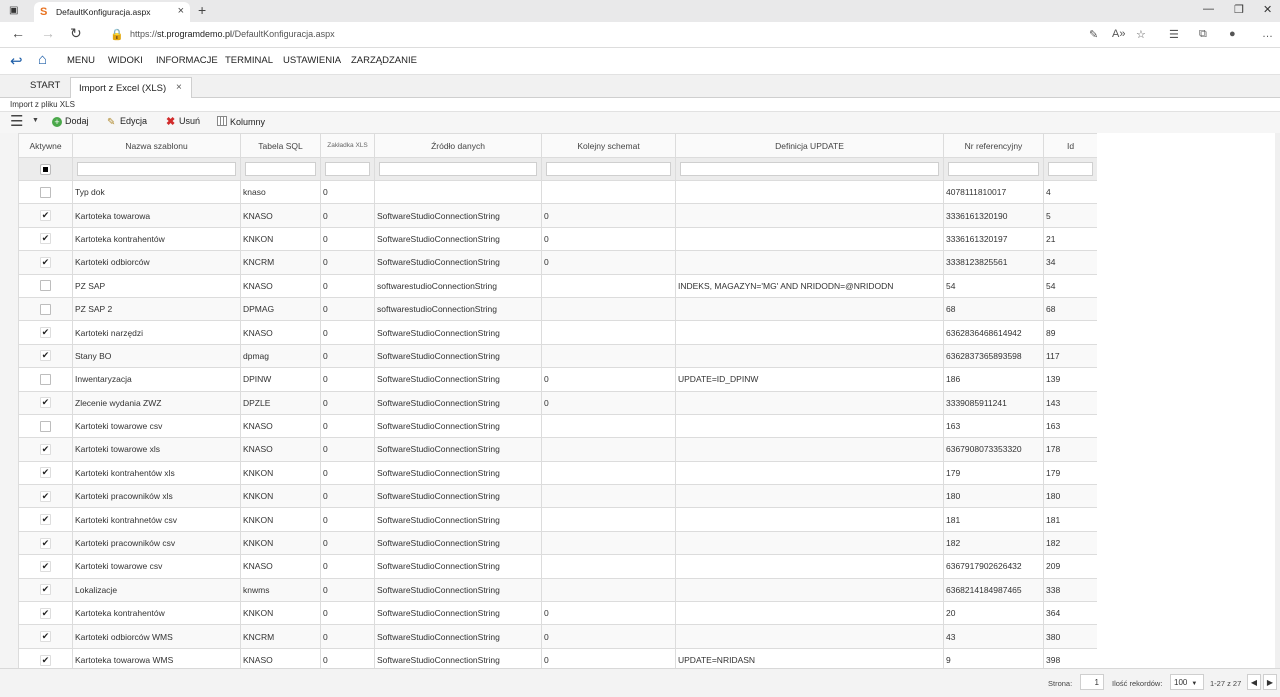  Describe the element at coordinates (1092, 682) in the screenshot. I see `page-number-input: 1` at that location.